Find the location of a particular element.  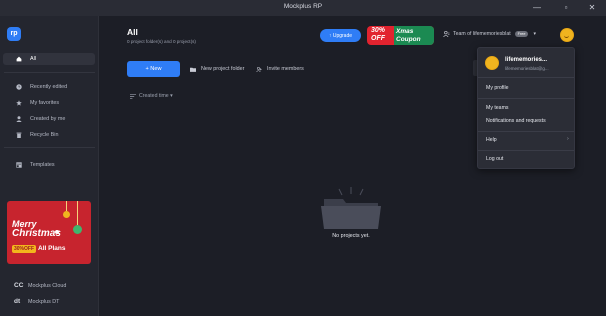

invite-members-label: Invite members is located at coordinates (285, 69).